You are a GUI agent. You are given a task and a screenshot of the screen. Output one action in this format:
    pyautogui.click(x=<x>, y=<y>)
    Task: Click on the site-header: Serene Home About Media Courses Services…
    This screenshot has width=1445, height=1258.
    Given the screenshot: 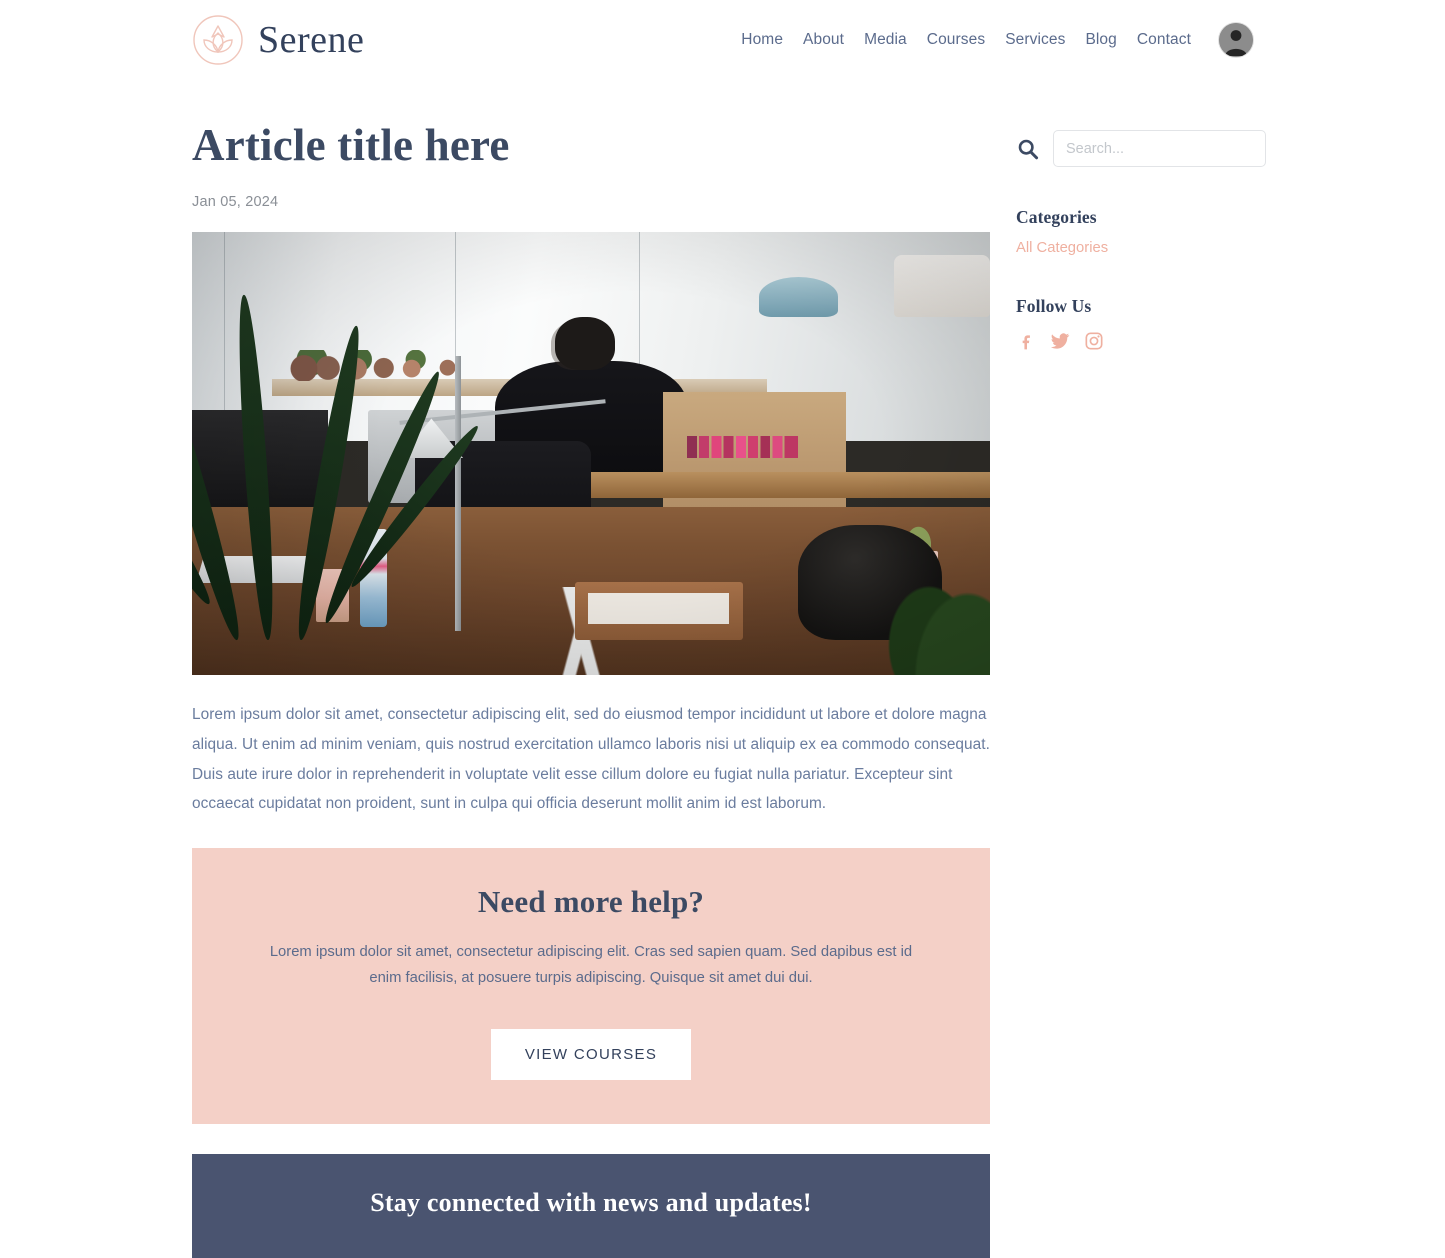 What is the action you would take?
    pyautogui.click(x=722, y=40)
    